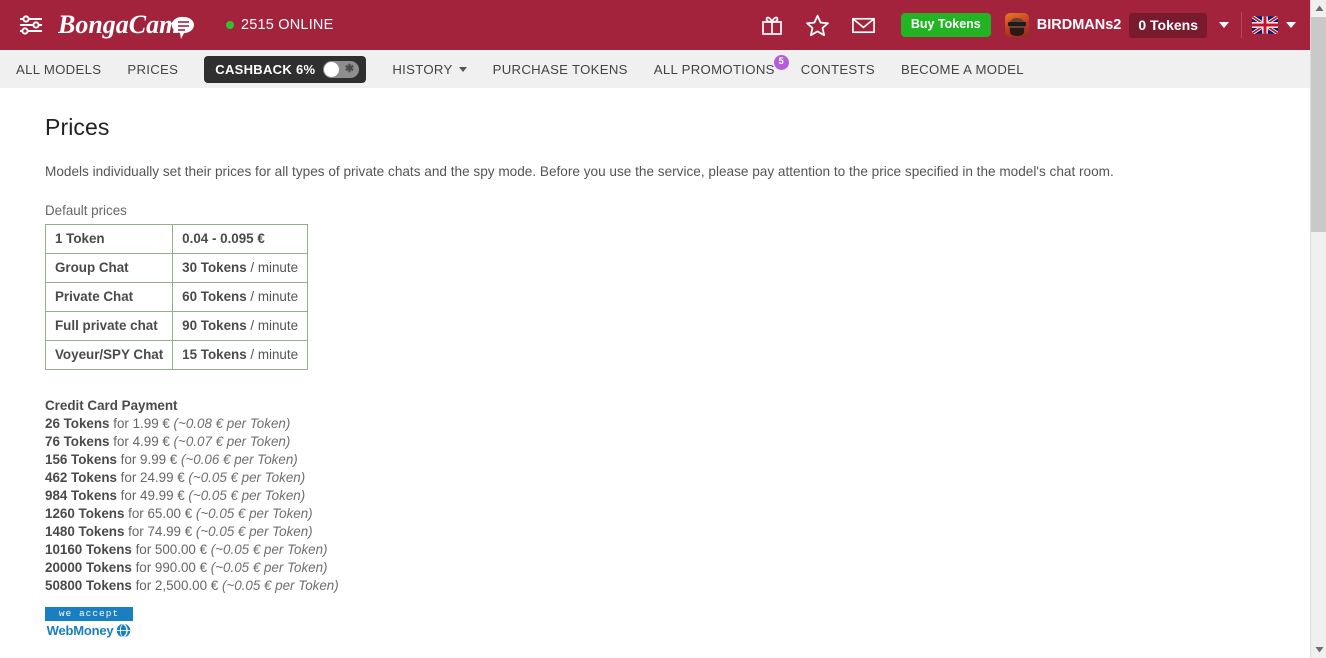 The image size is (1326, 658). I want to click on table-row: Full private chat 90 Tokens / minute, so click(176, 326).